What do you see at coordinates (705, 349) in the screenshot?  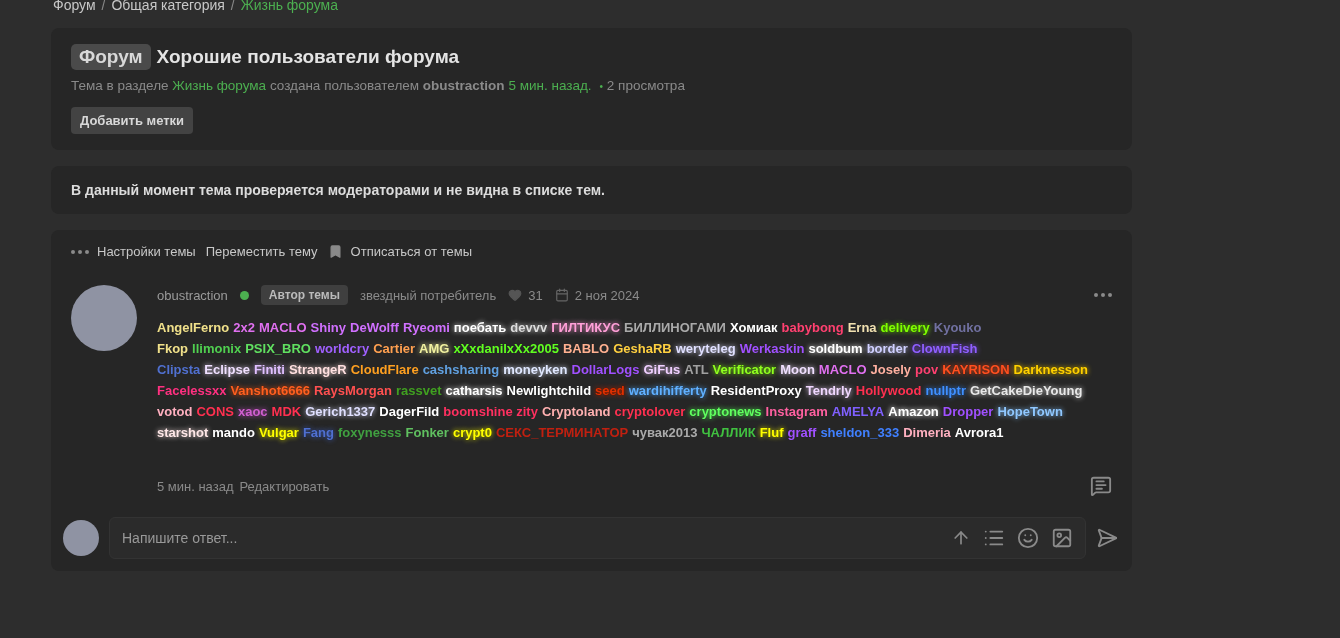 I see `username-link: weryteleg` at bounding box center [705, 349].